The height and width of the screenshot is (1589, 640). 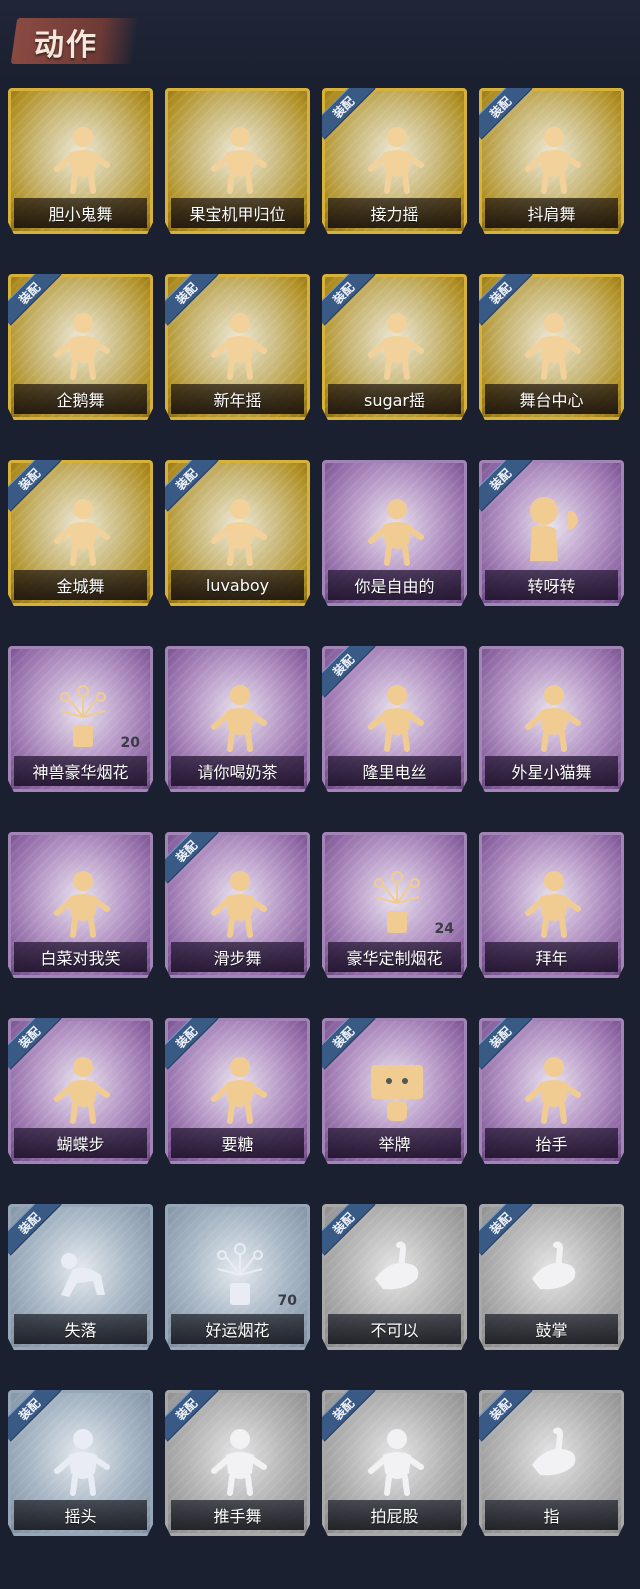 I want to click on point-hand-icon, so click(x=554, y=1459).